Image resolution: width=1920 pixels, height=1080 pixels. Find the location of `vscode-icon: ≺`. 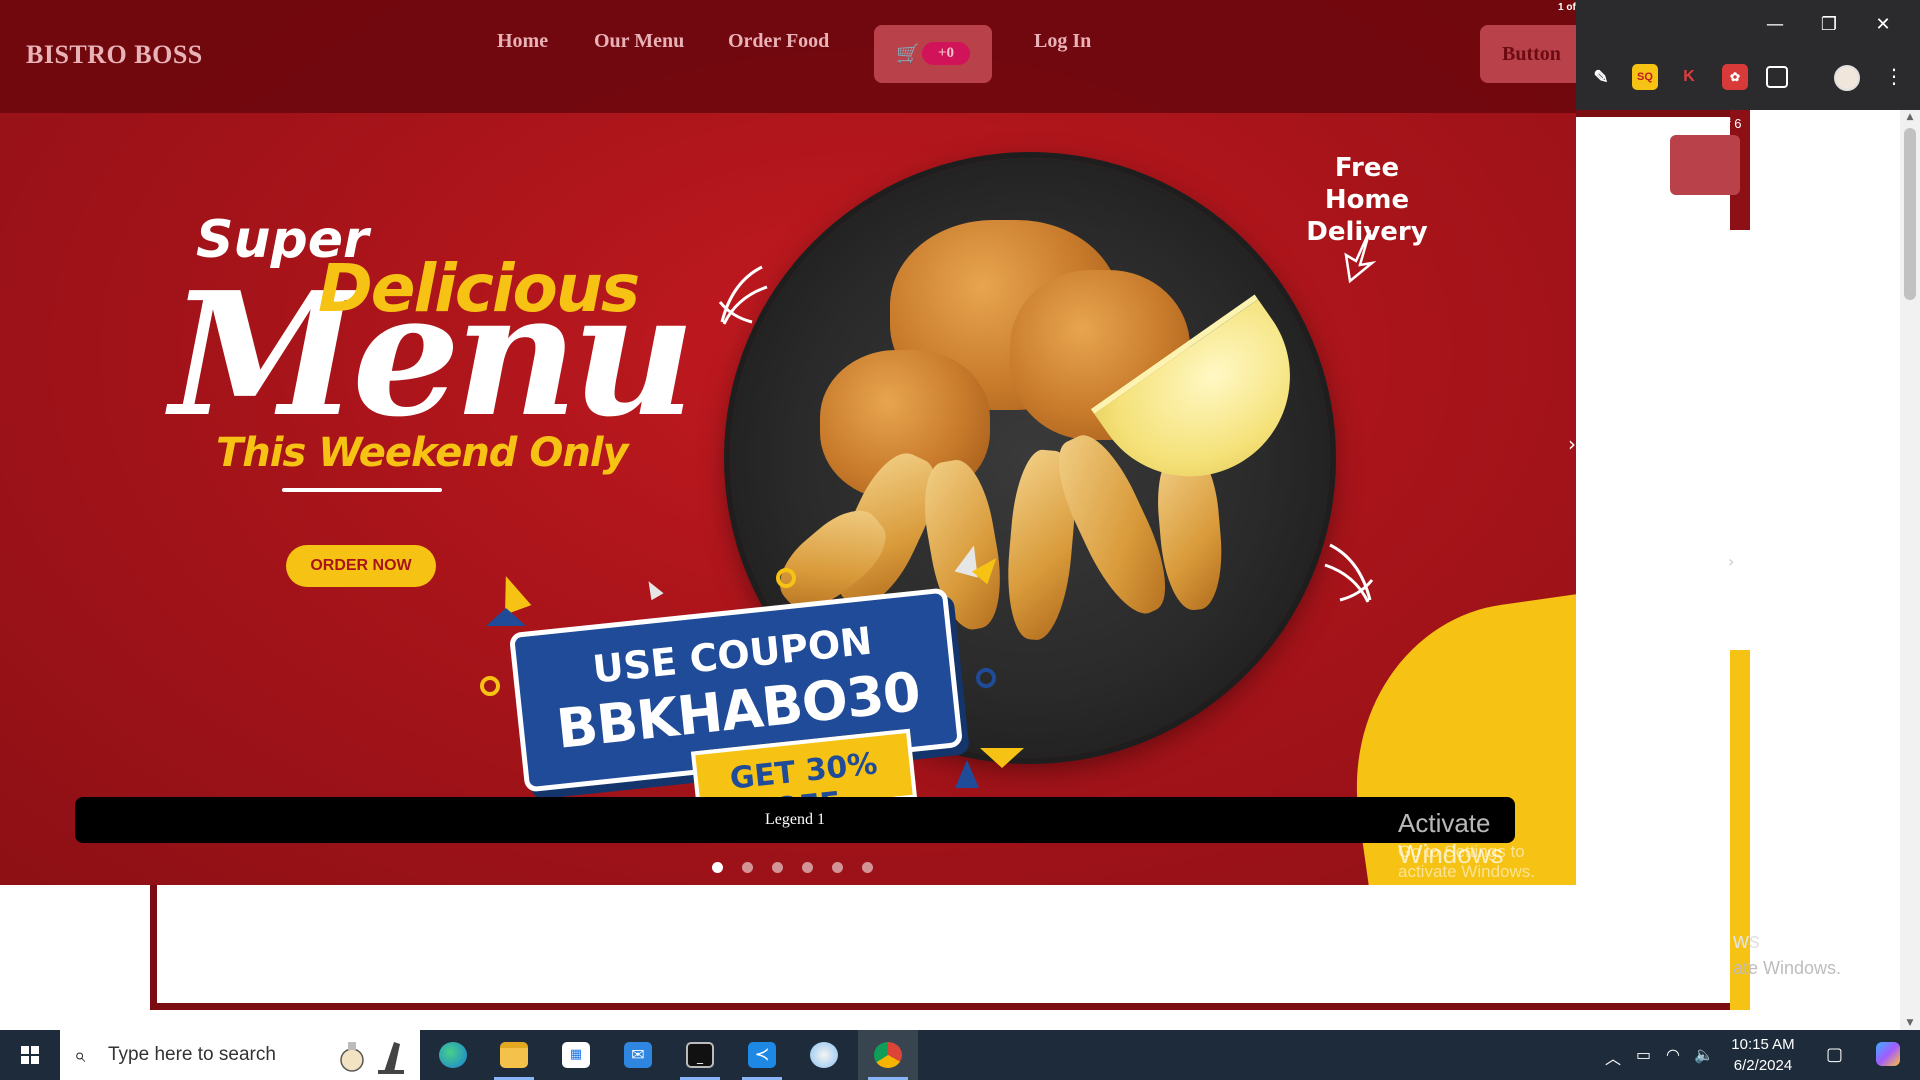

vscode-icon: ≺ is located at coordinates (762, 1055).